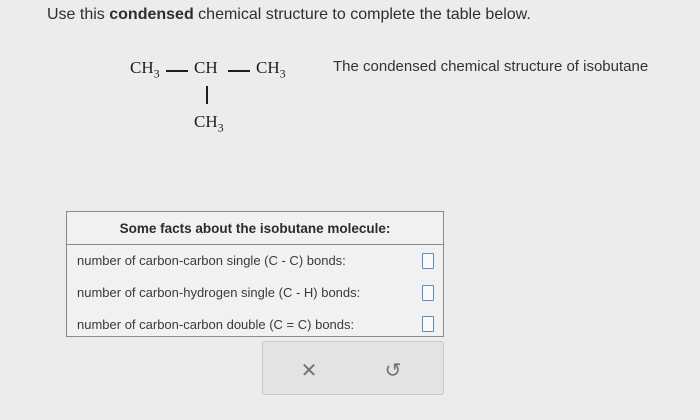 The image size is (700, 420). Describe the element at coordinates (428, 261) in the screenshot. I see `answer-input-cc-single` at that location.